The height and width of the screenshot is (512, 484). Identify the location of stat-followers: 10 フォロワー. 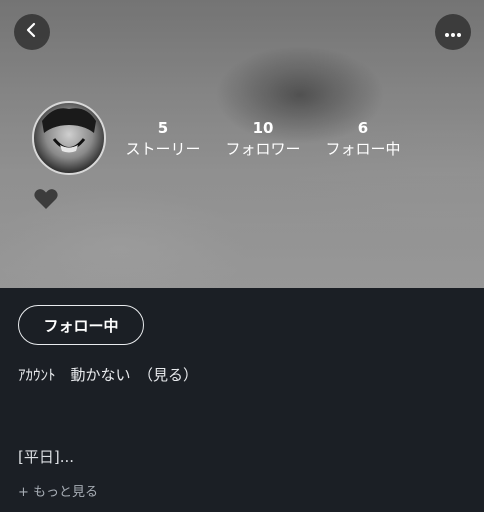
(263, 139).